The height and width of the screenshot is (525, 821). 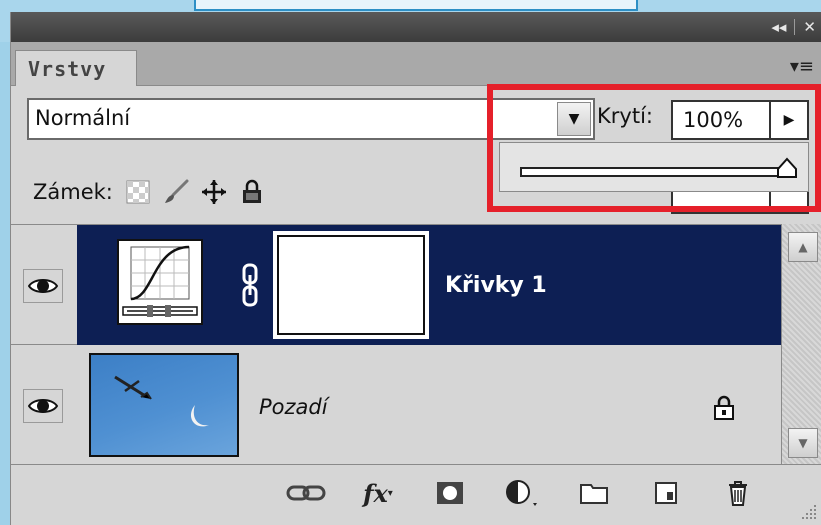 I want to click on layers-scrollbar: ▲ ▼, so click(x=801, y=344).